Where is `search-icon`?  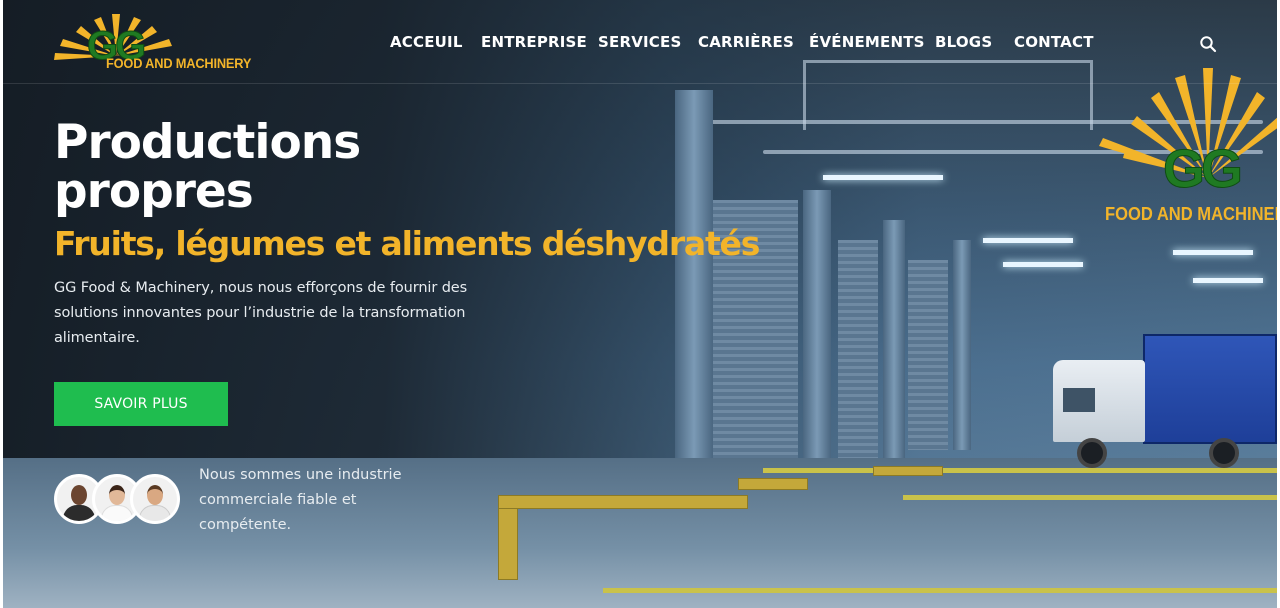 search-icon is located at coordinates (1208, 44).